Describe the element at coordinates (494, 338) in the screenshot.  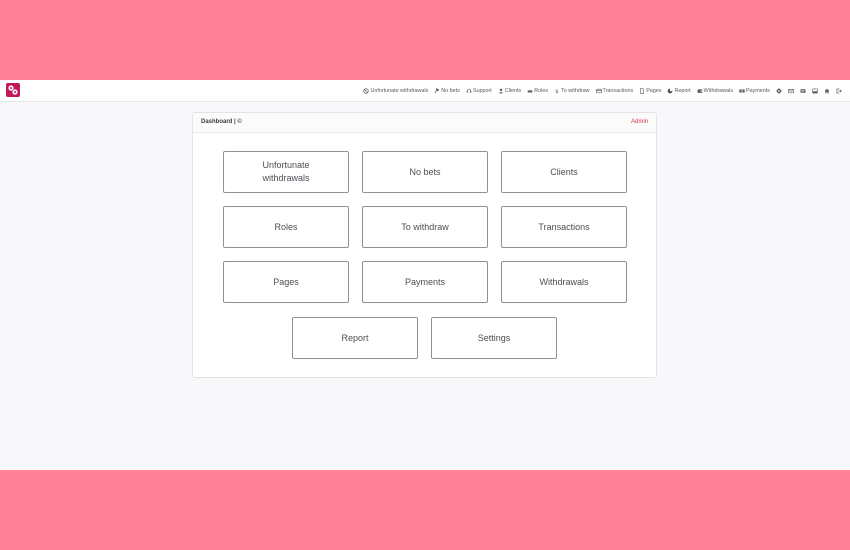
I see `tile-settings: Settings` at that location.